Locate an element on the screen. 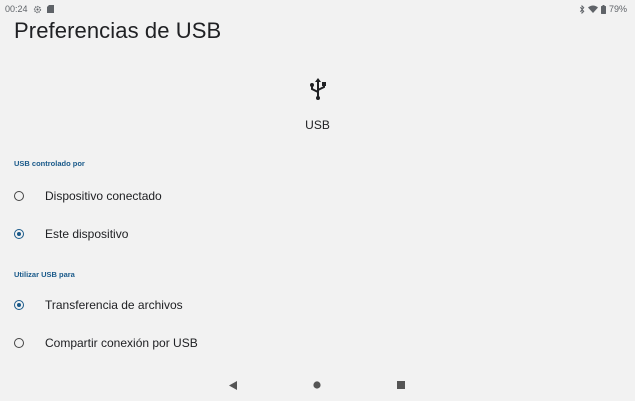 The width and height of the screenshot is (635, 401). usb-icon is located at coordinates (318, 91).